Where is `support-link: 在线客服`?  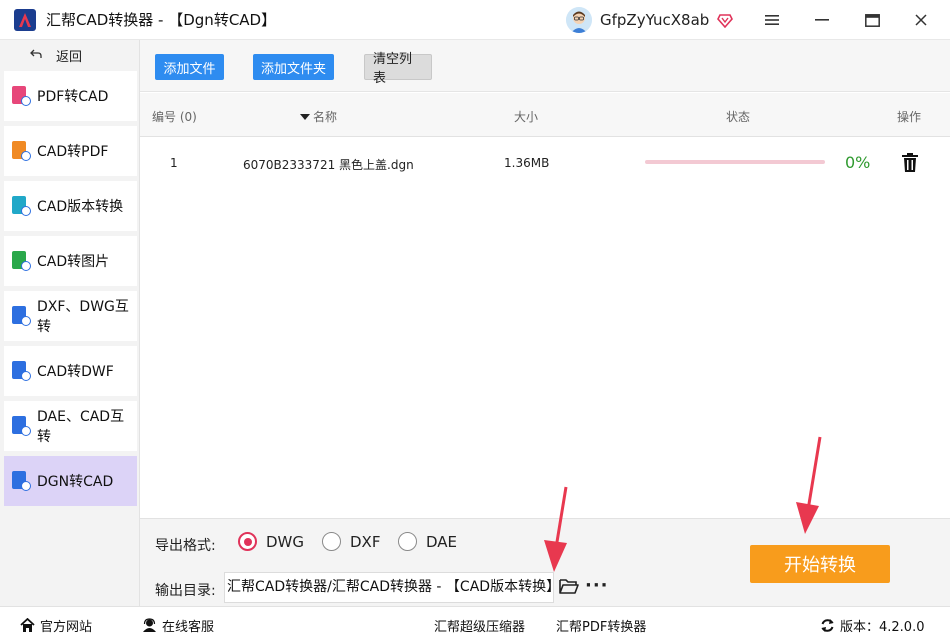
support-link: 在线客服 is located at coordinates (178, 625).